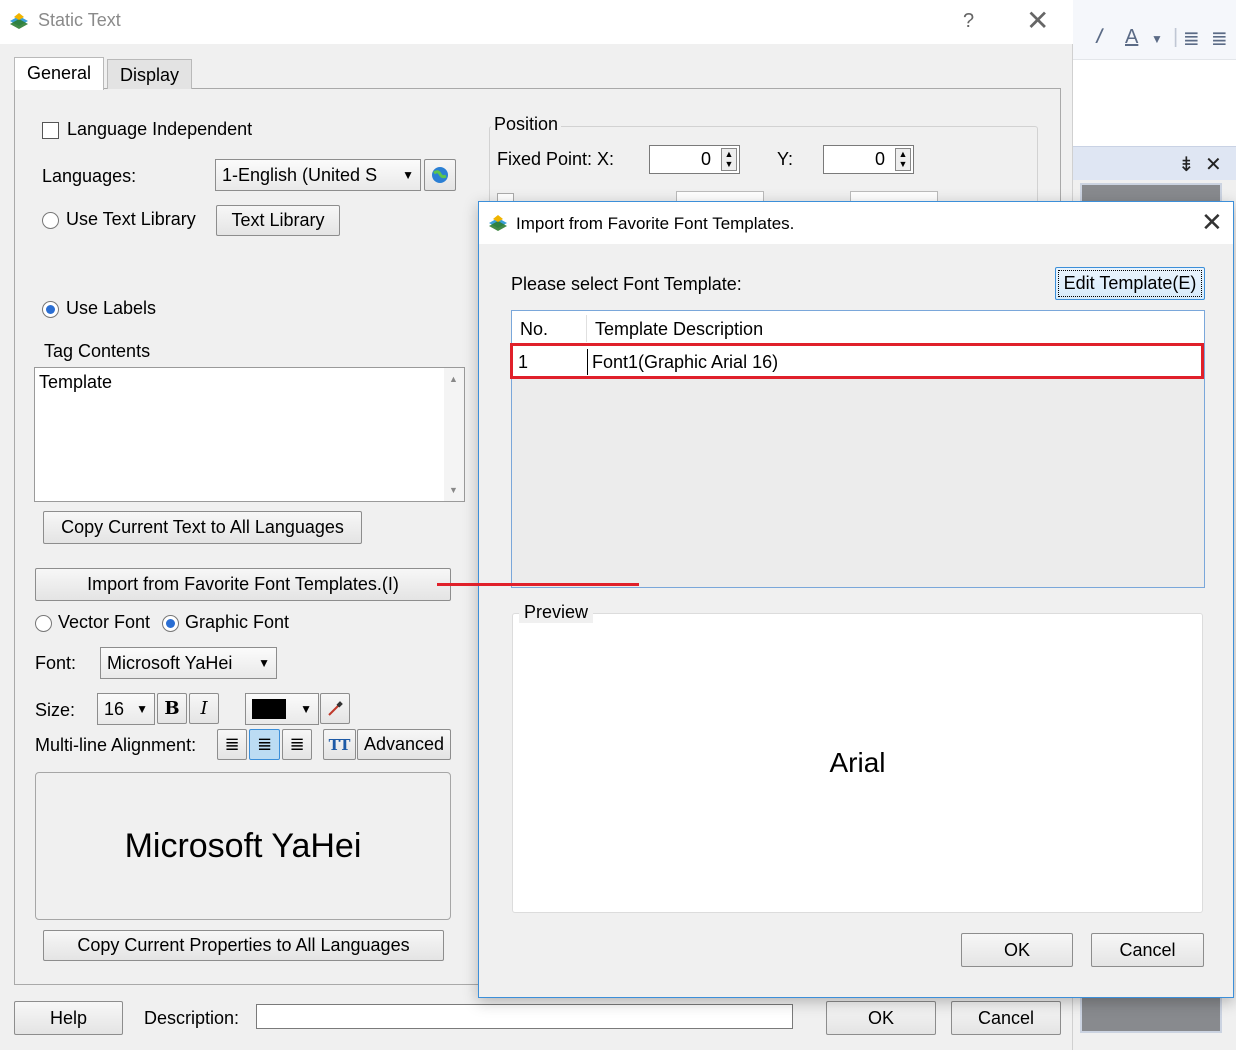  Describe the element at coordinates (131, 219) in the screenshot. I see `use-text-library-label: Use Text Library` at that location.